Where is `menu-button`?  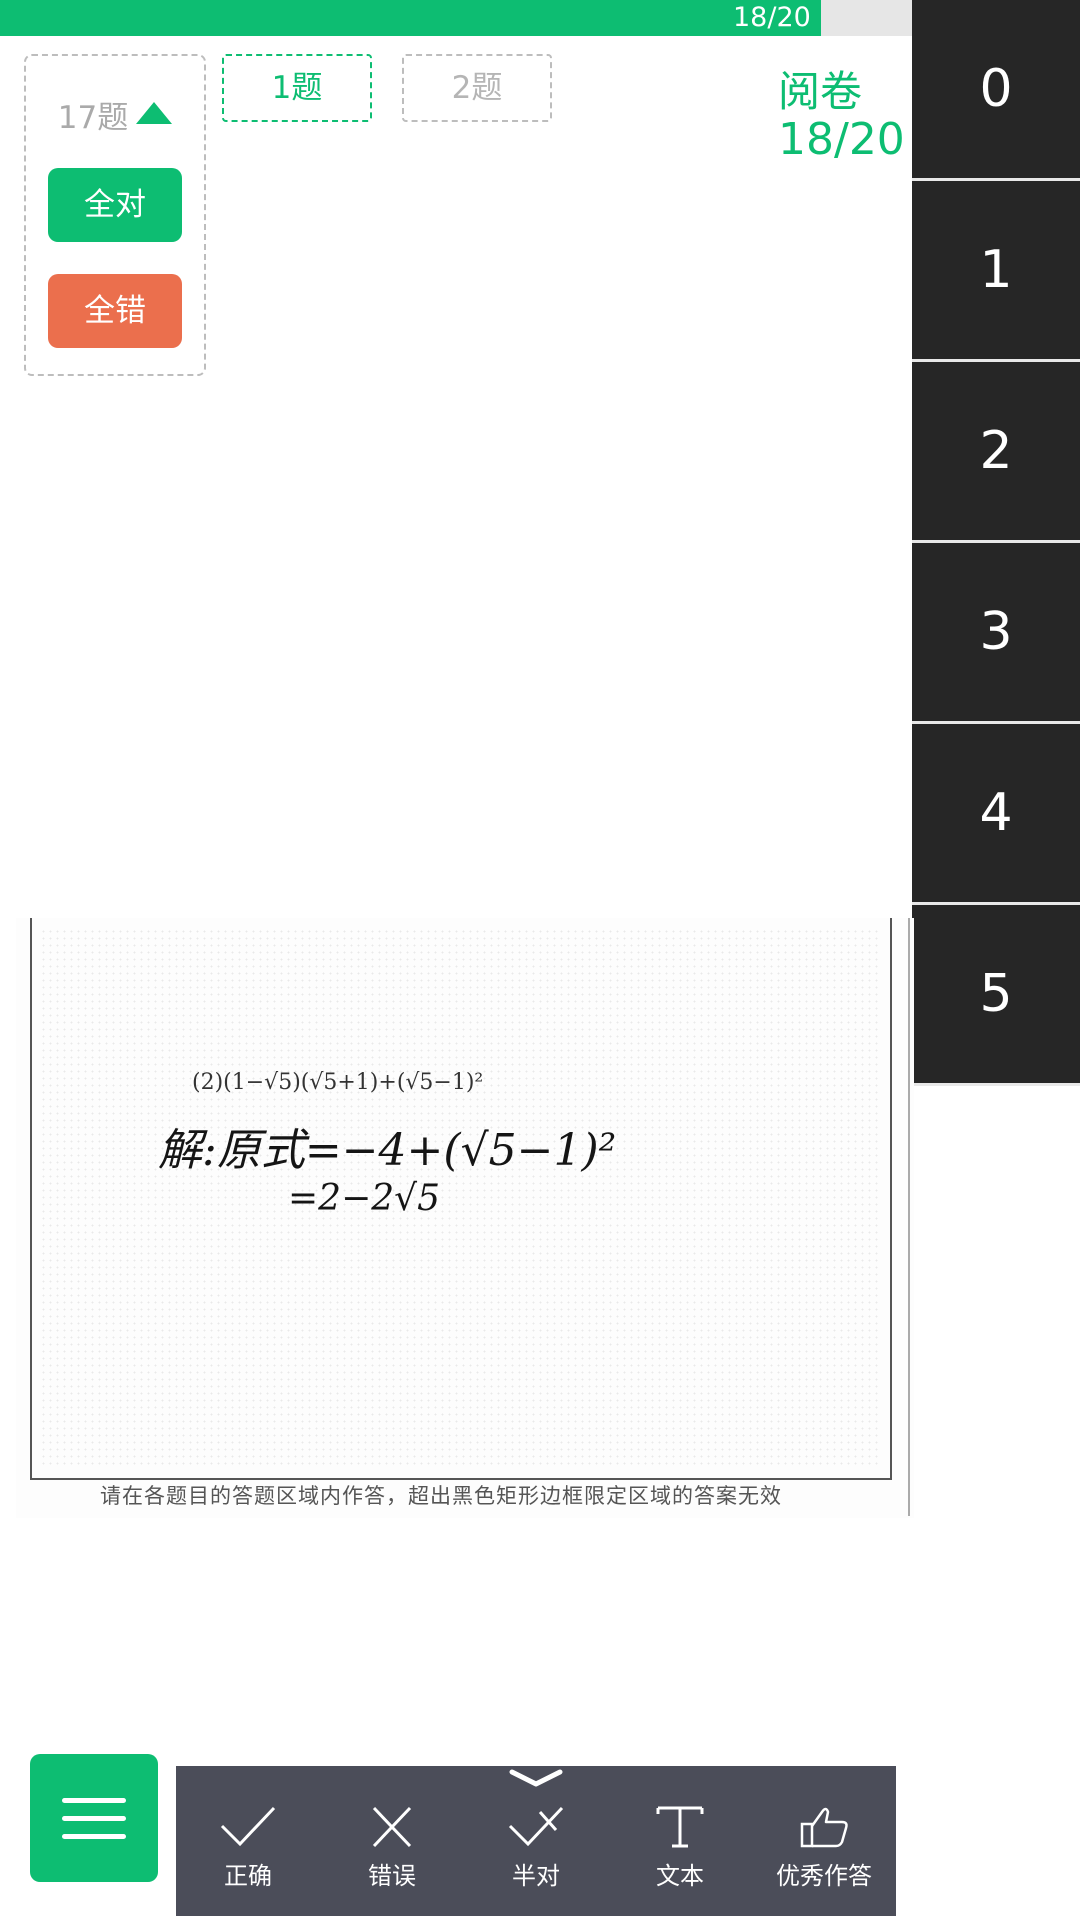
menu-button is located at coordinates (94, 1818).